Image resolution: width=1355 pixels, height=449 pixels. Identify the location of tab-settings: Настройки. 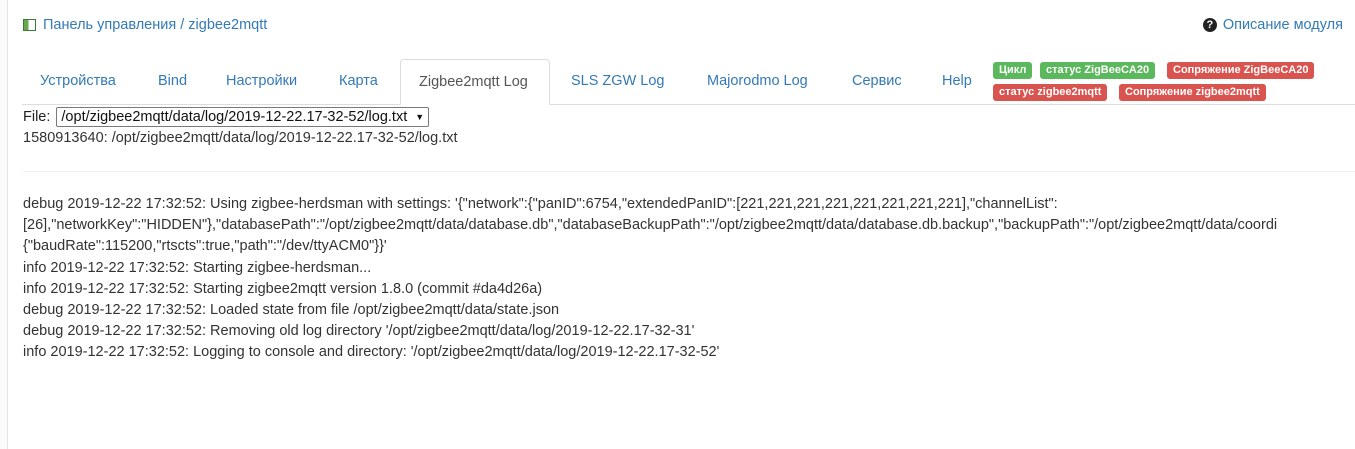
(261, 81).